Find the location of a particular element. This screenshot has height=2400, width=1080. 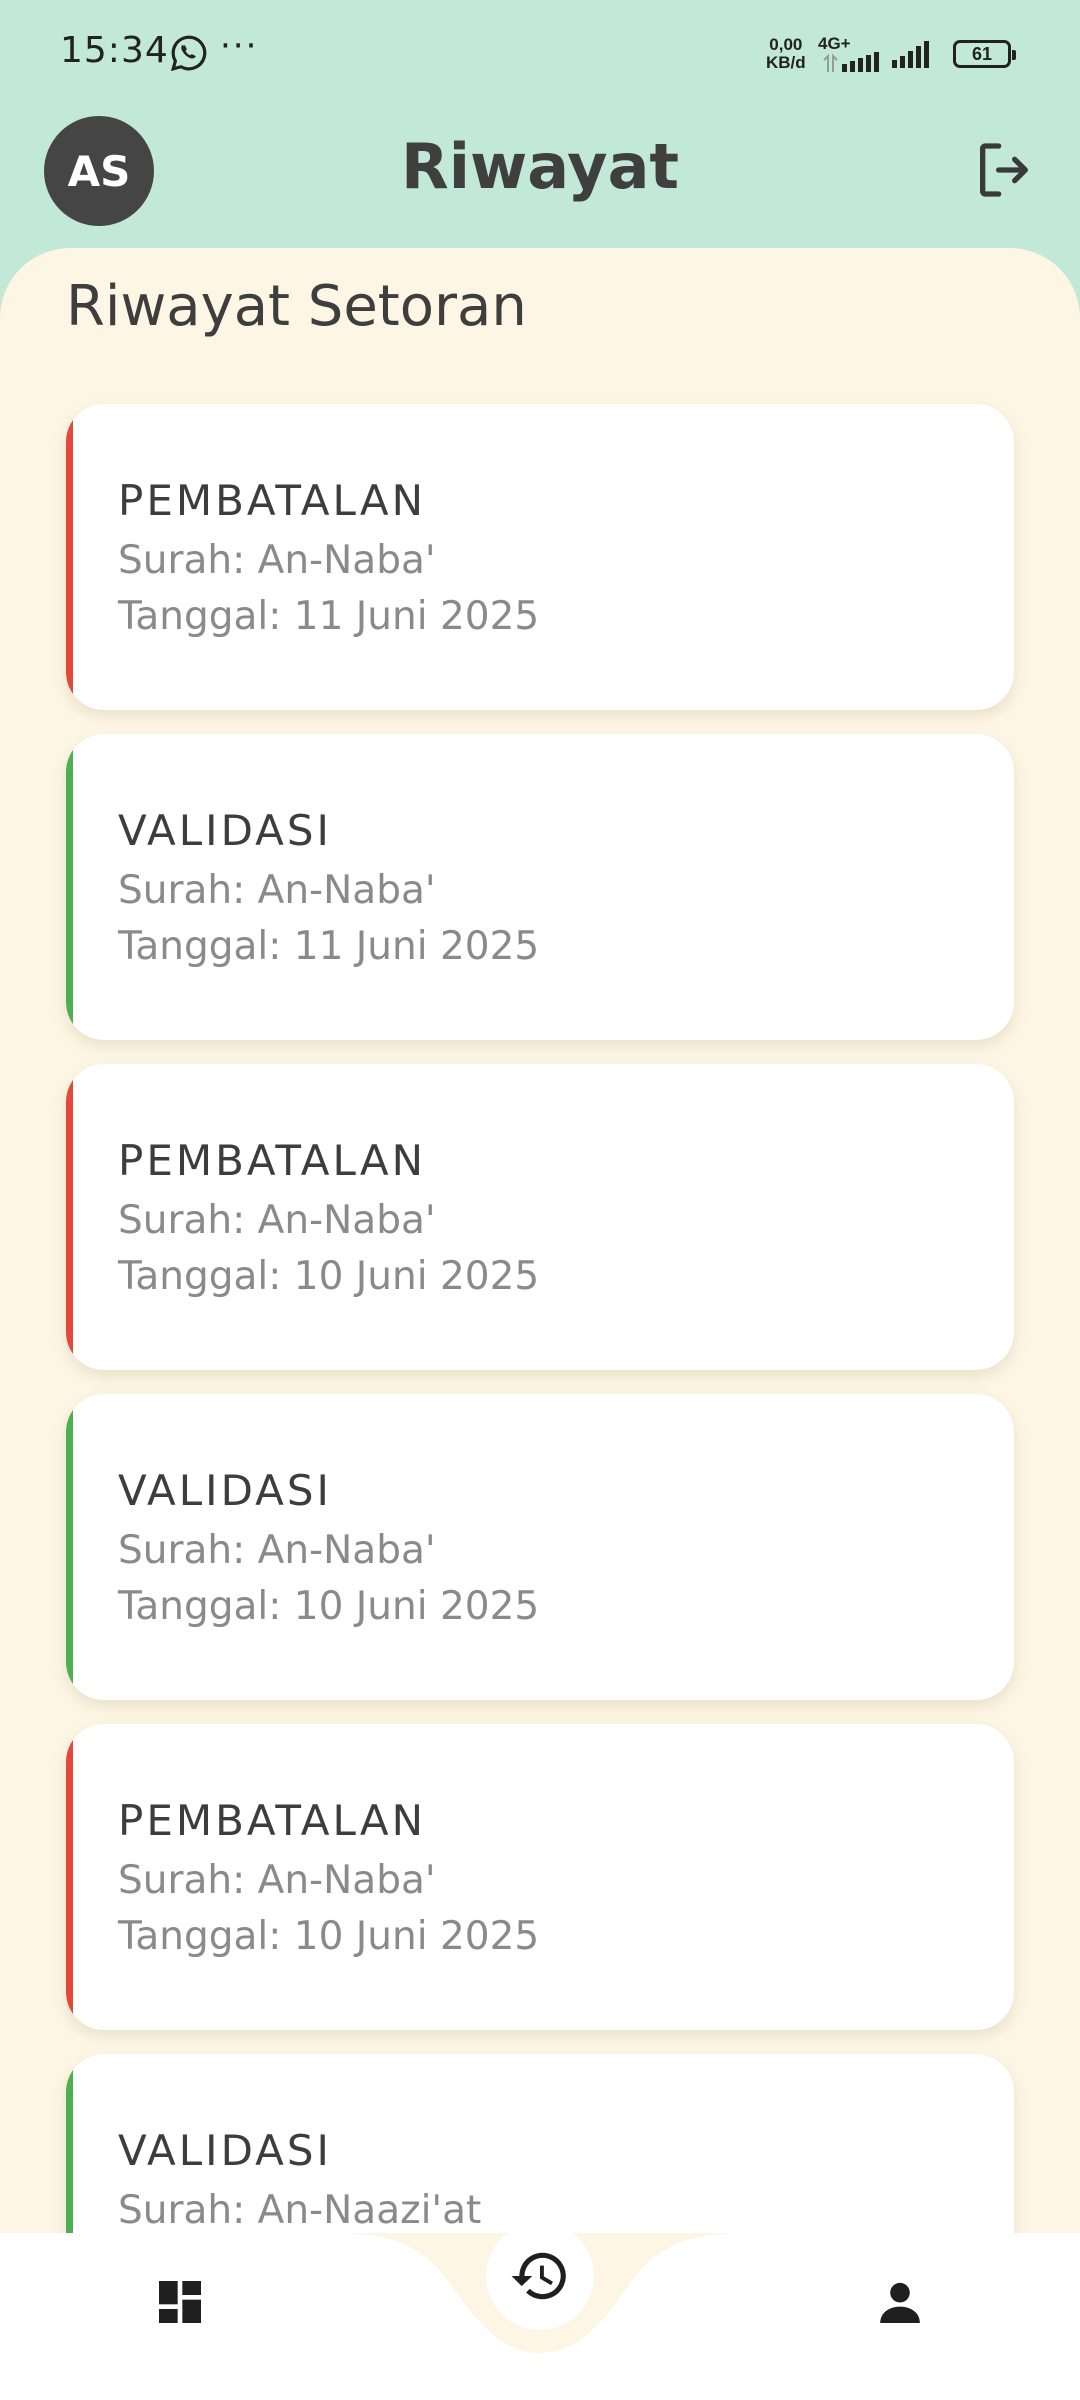

network-speed: 0,00 KB/d is located at coordinates (786, 53).